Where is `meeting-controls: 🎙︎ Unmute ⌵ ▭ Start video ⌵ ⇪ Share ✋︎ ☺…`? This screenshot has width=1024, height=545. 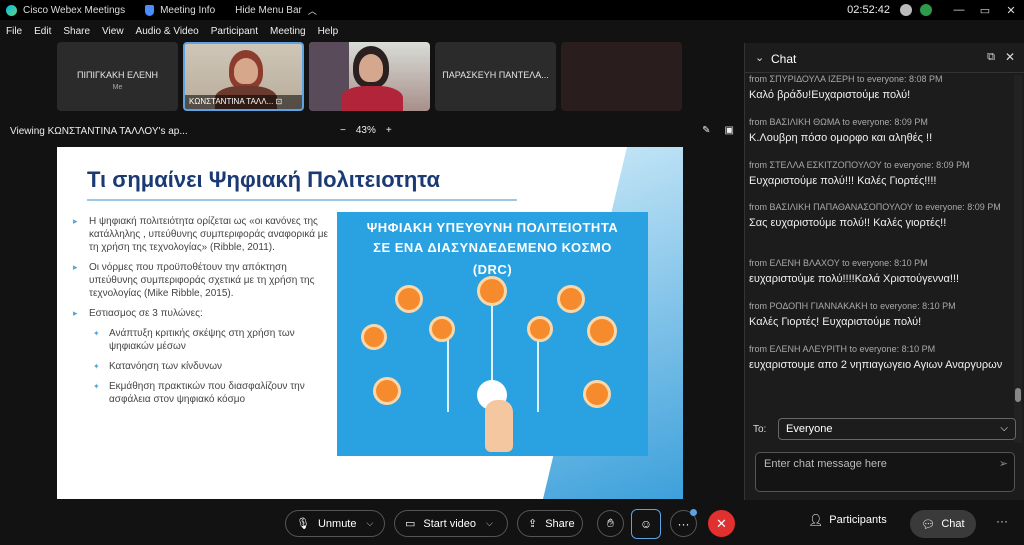 meeting-controls: 🎙︎ Unmute ⌵ ▭ Start video ⌵ ⇪ Share ✋︎ ☺… is located at coordinates (512, 523).